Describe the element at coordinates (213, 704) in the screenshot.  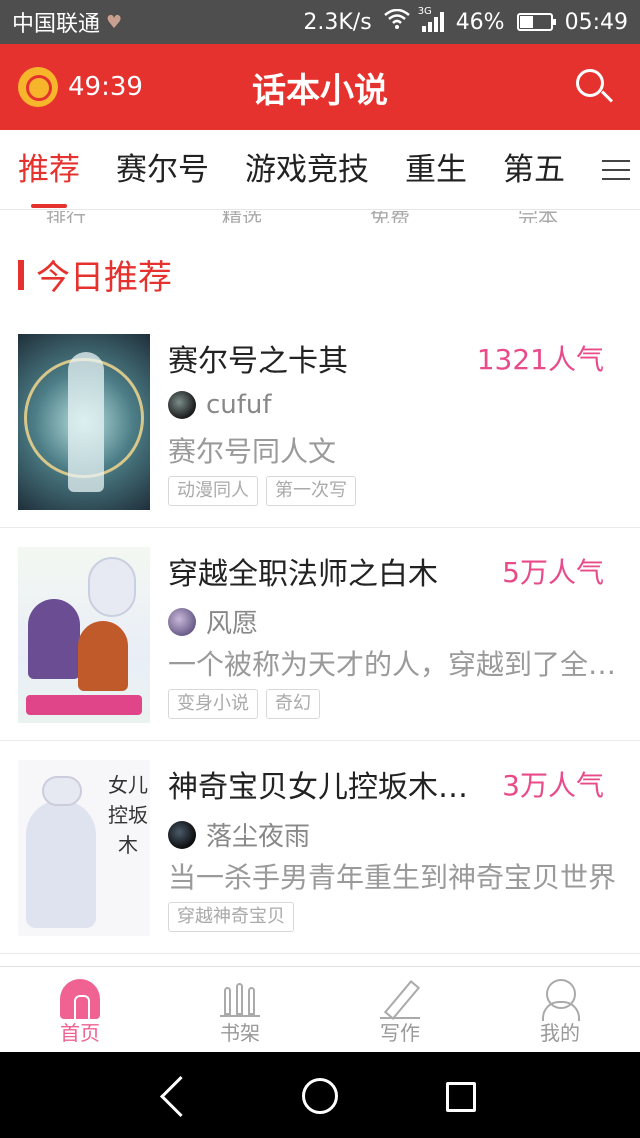
I see `tag: 变身小说` at that location.